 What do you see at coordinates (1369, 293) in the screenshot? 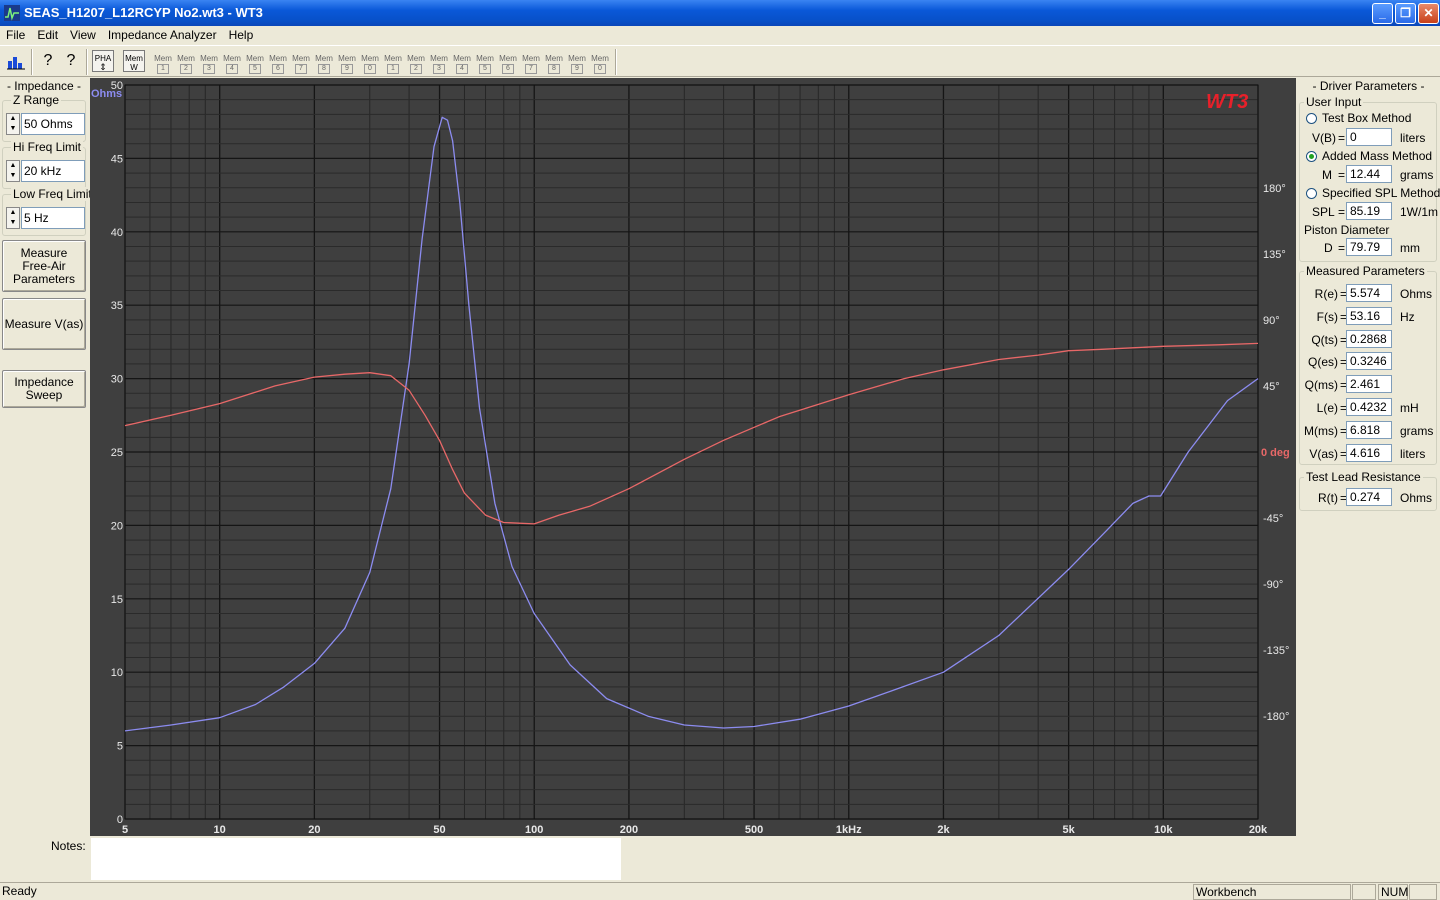
I see `param-value: 5.574` at bounding box center [1369, 293].